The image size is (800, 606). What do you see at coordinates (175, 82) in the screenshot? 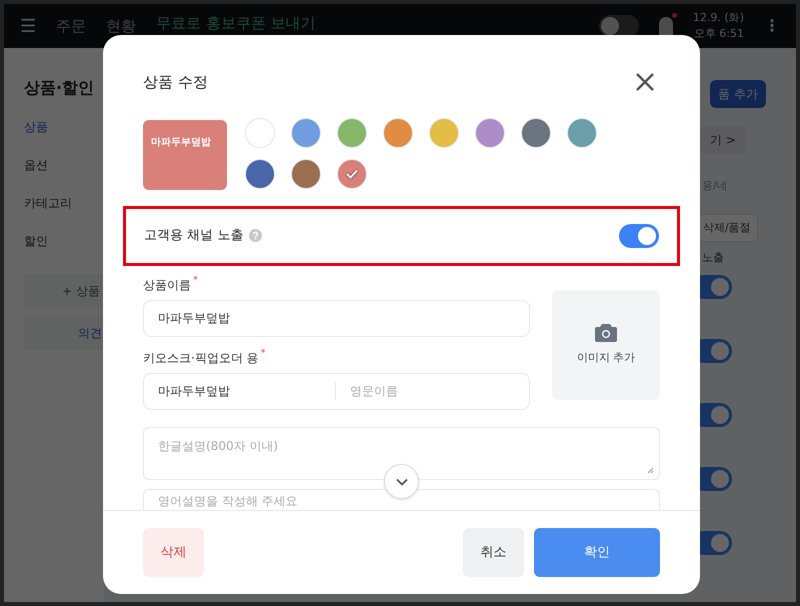
I see `modal-title: 상품 수정` at bounding box center [175, 82].